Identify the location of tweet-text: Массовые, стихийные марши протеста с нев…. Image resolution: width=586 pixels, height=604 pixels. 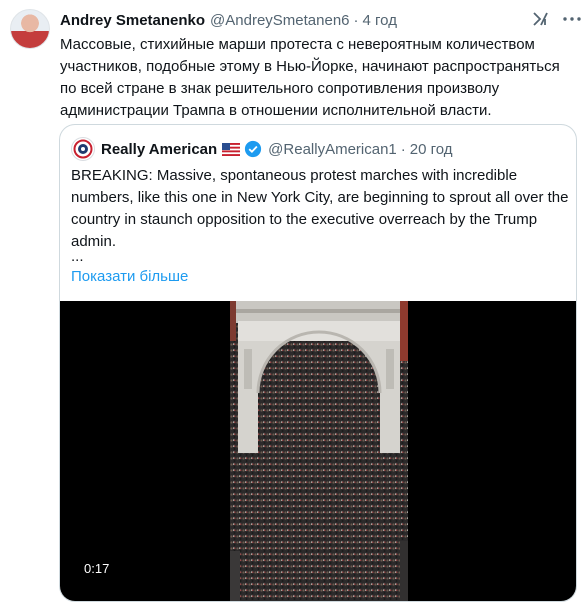
(310, 77).